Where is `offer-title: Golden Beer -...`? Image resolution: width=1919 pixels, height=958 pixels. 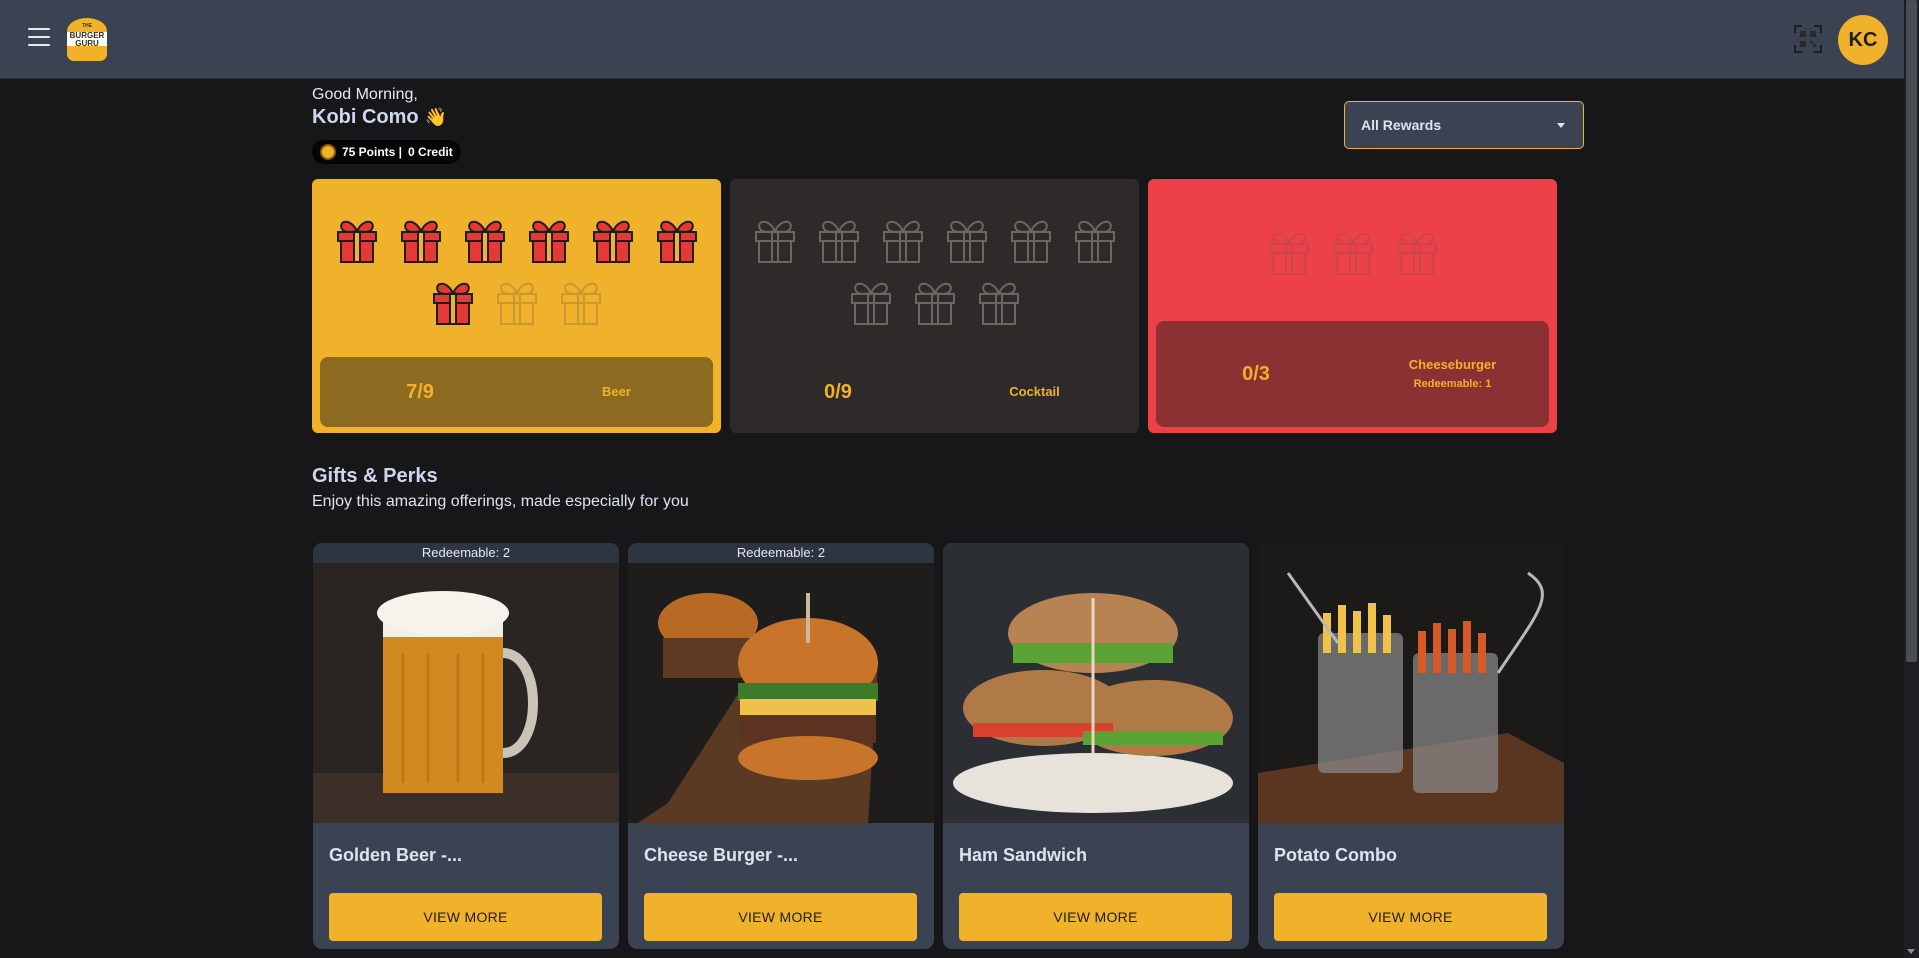
offer-title: Golden Beer -... is located at coordinates (396, 855).